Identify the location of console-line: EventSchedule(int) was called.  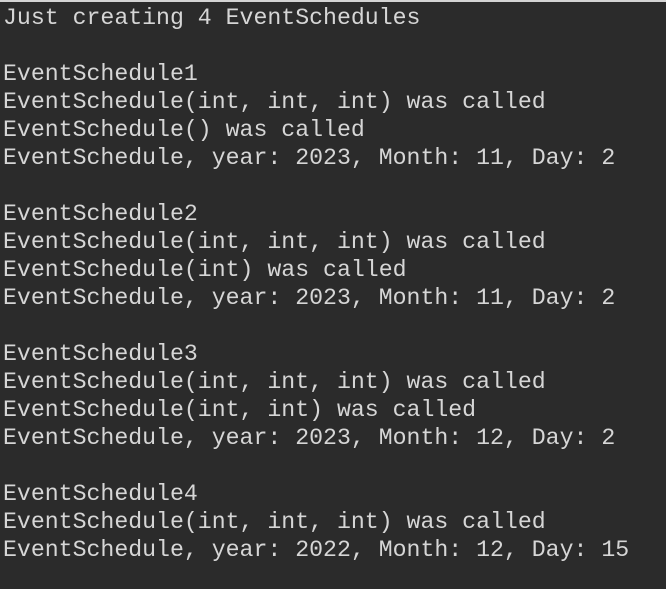
(205, 270).